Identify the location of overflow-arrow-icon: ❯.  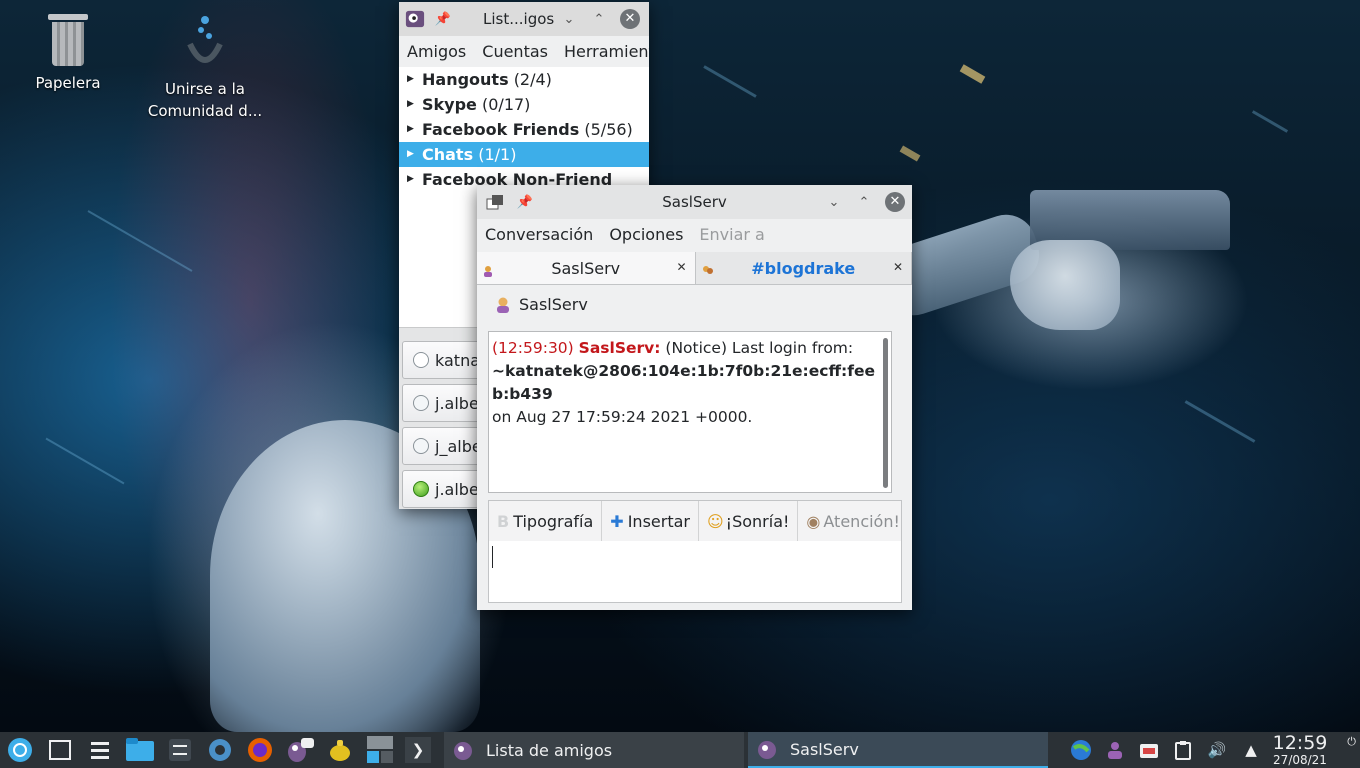
(418, 750).